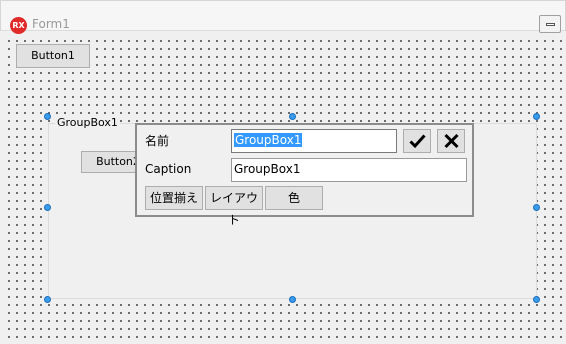 The image size is (566, 344). Describe the element at coordinates (292, 116) in the screenshot. I see `resize-handle-top` at that location.